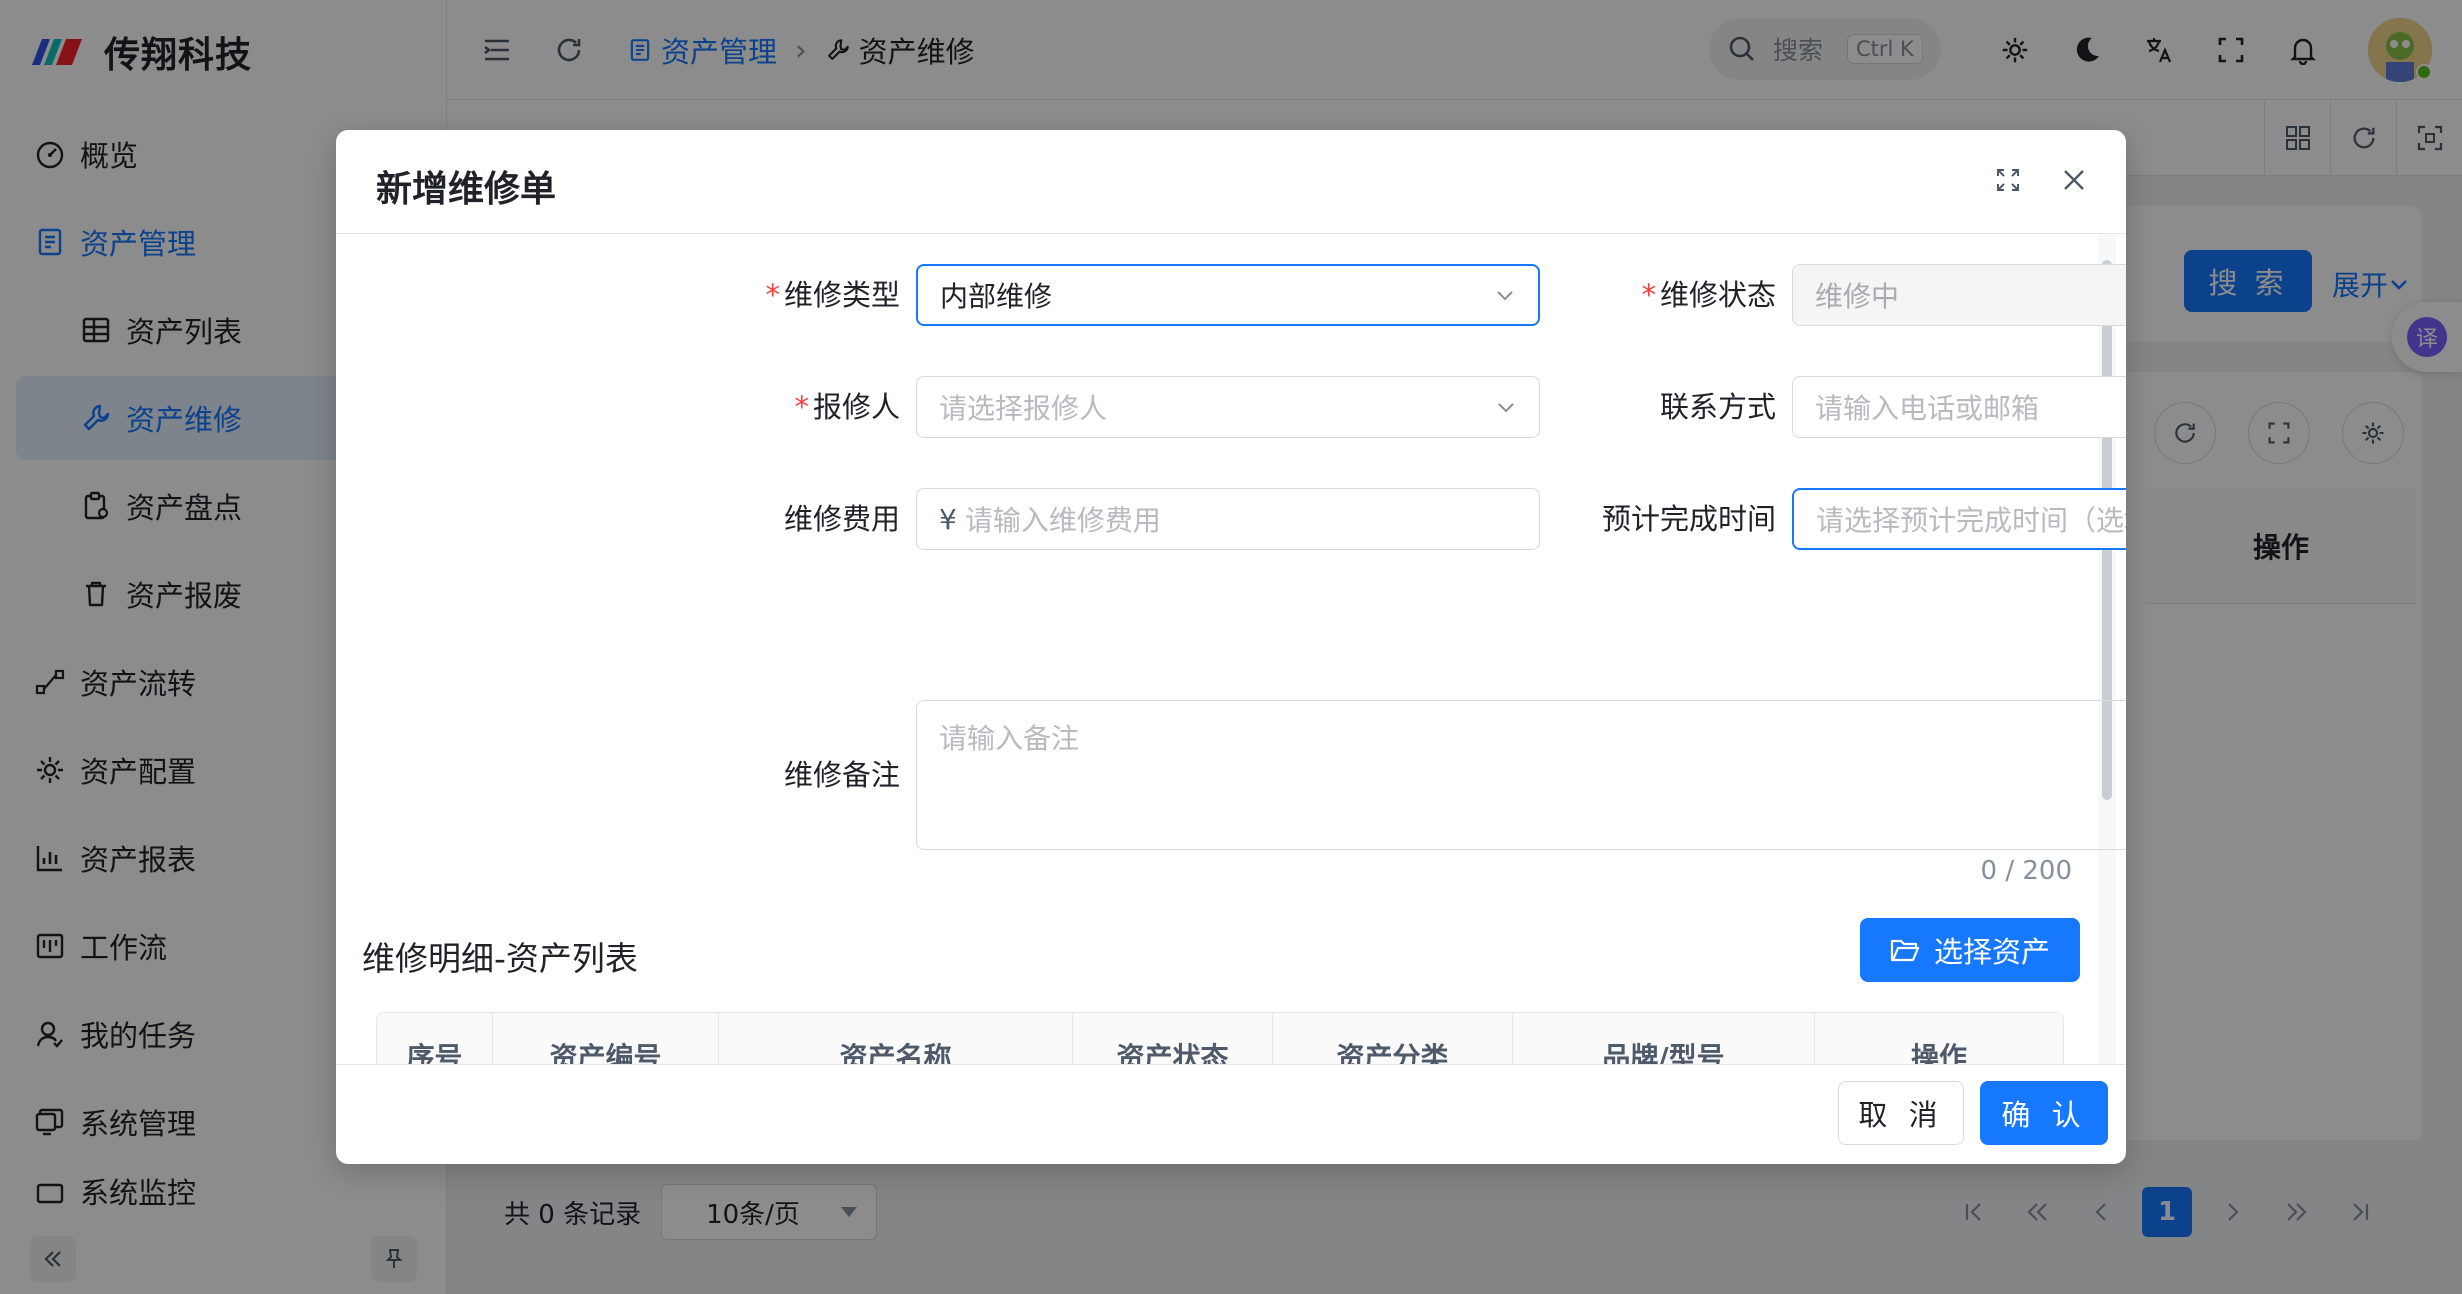 The height and width of the screenshot is (1294, 2462). I want to click on remark-placeholder: 请输入备注, so click(1009, 738).